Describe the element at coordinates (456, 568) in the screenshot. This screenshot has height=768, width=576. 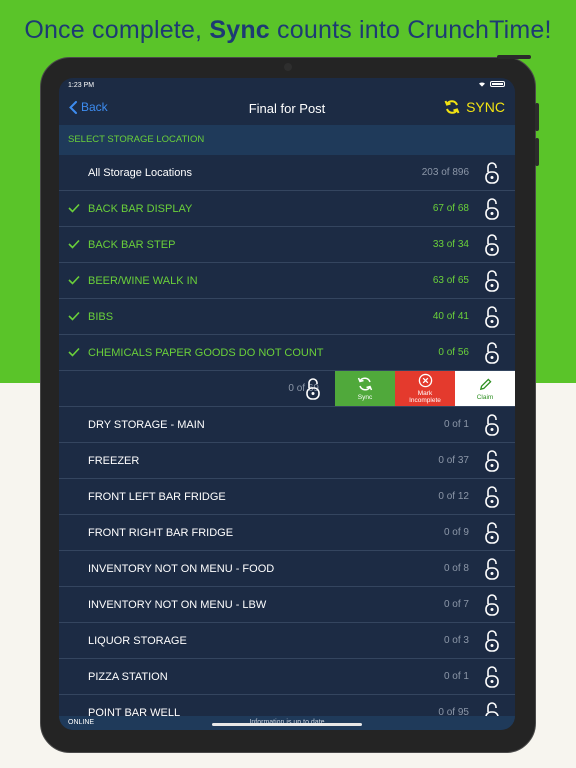
I see `location-count: 0 of 8` at that location.